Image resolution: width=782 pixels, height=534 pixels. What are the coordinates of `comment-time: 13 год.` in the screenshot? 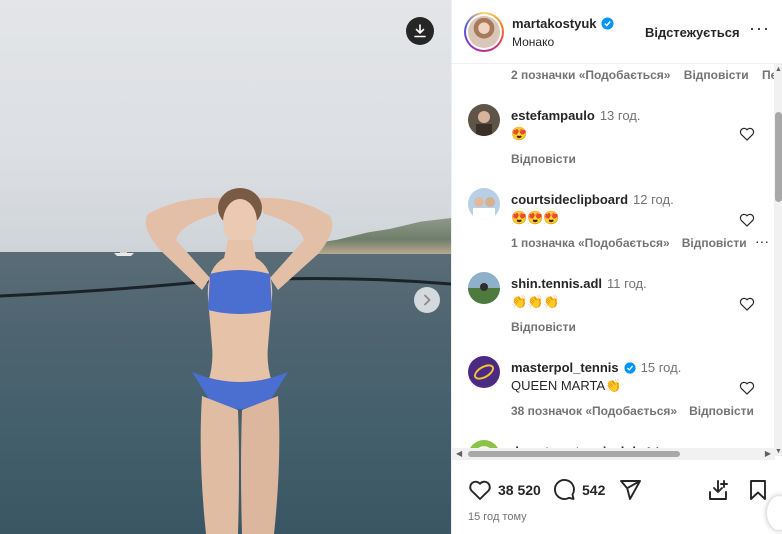 It's located at (620, 115).